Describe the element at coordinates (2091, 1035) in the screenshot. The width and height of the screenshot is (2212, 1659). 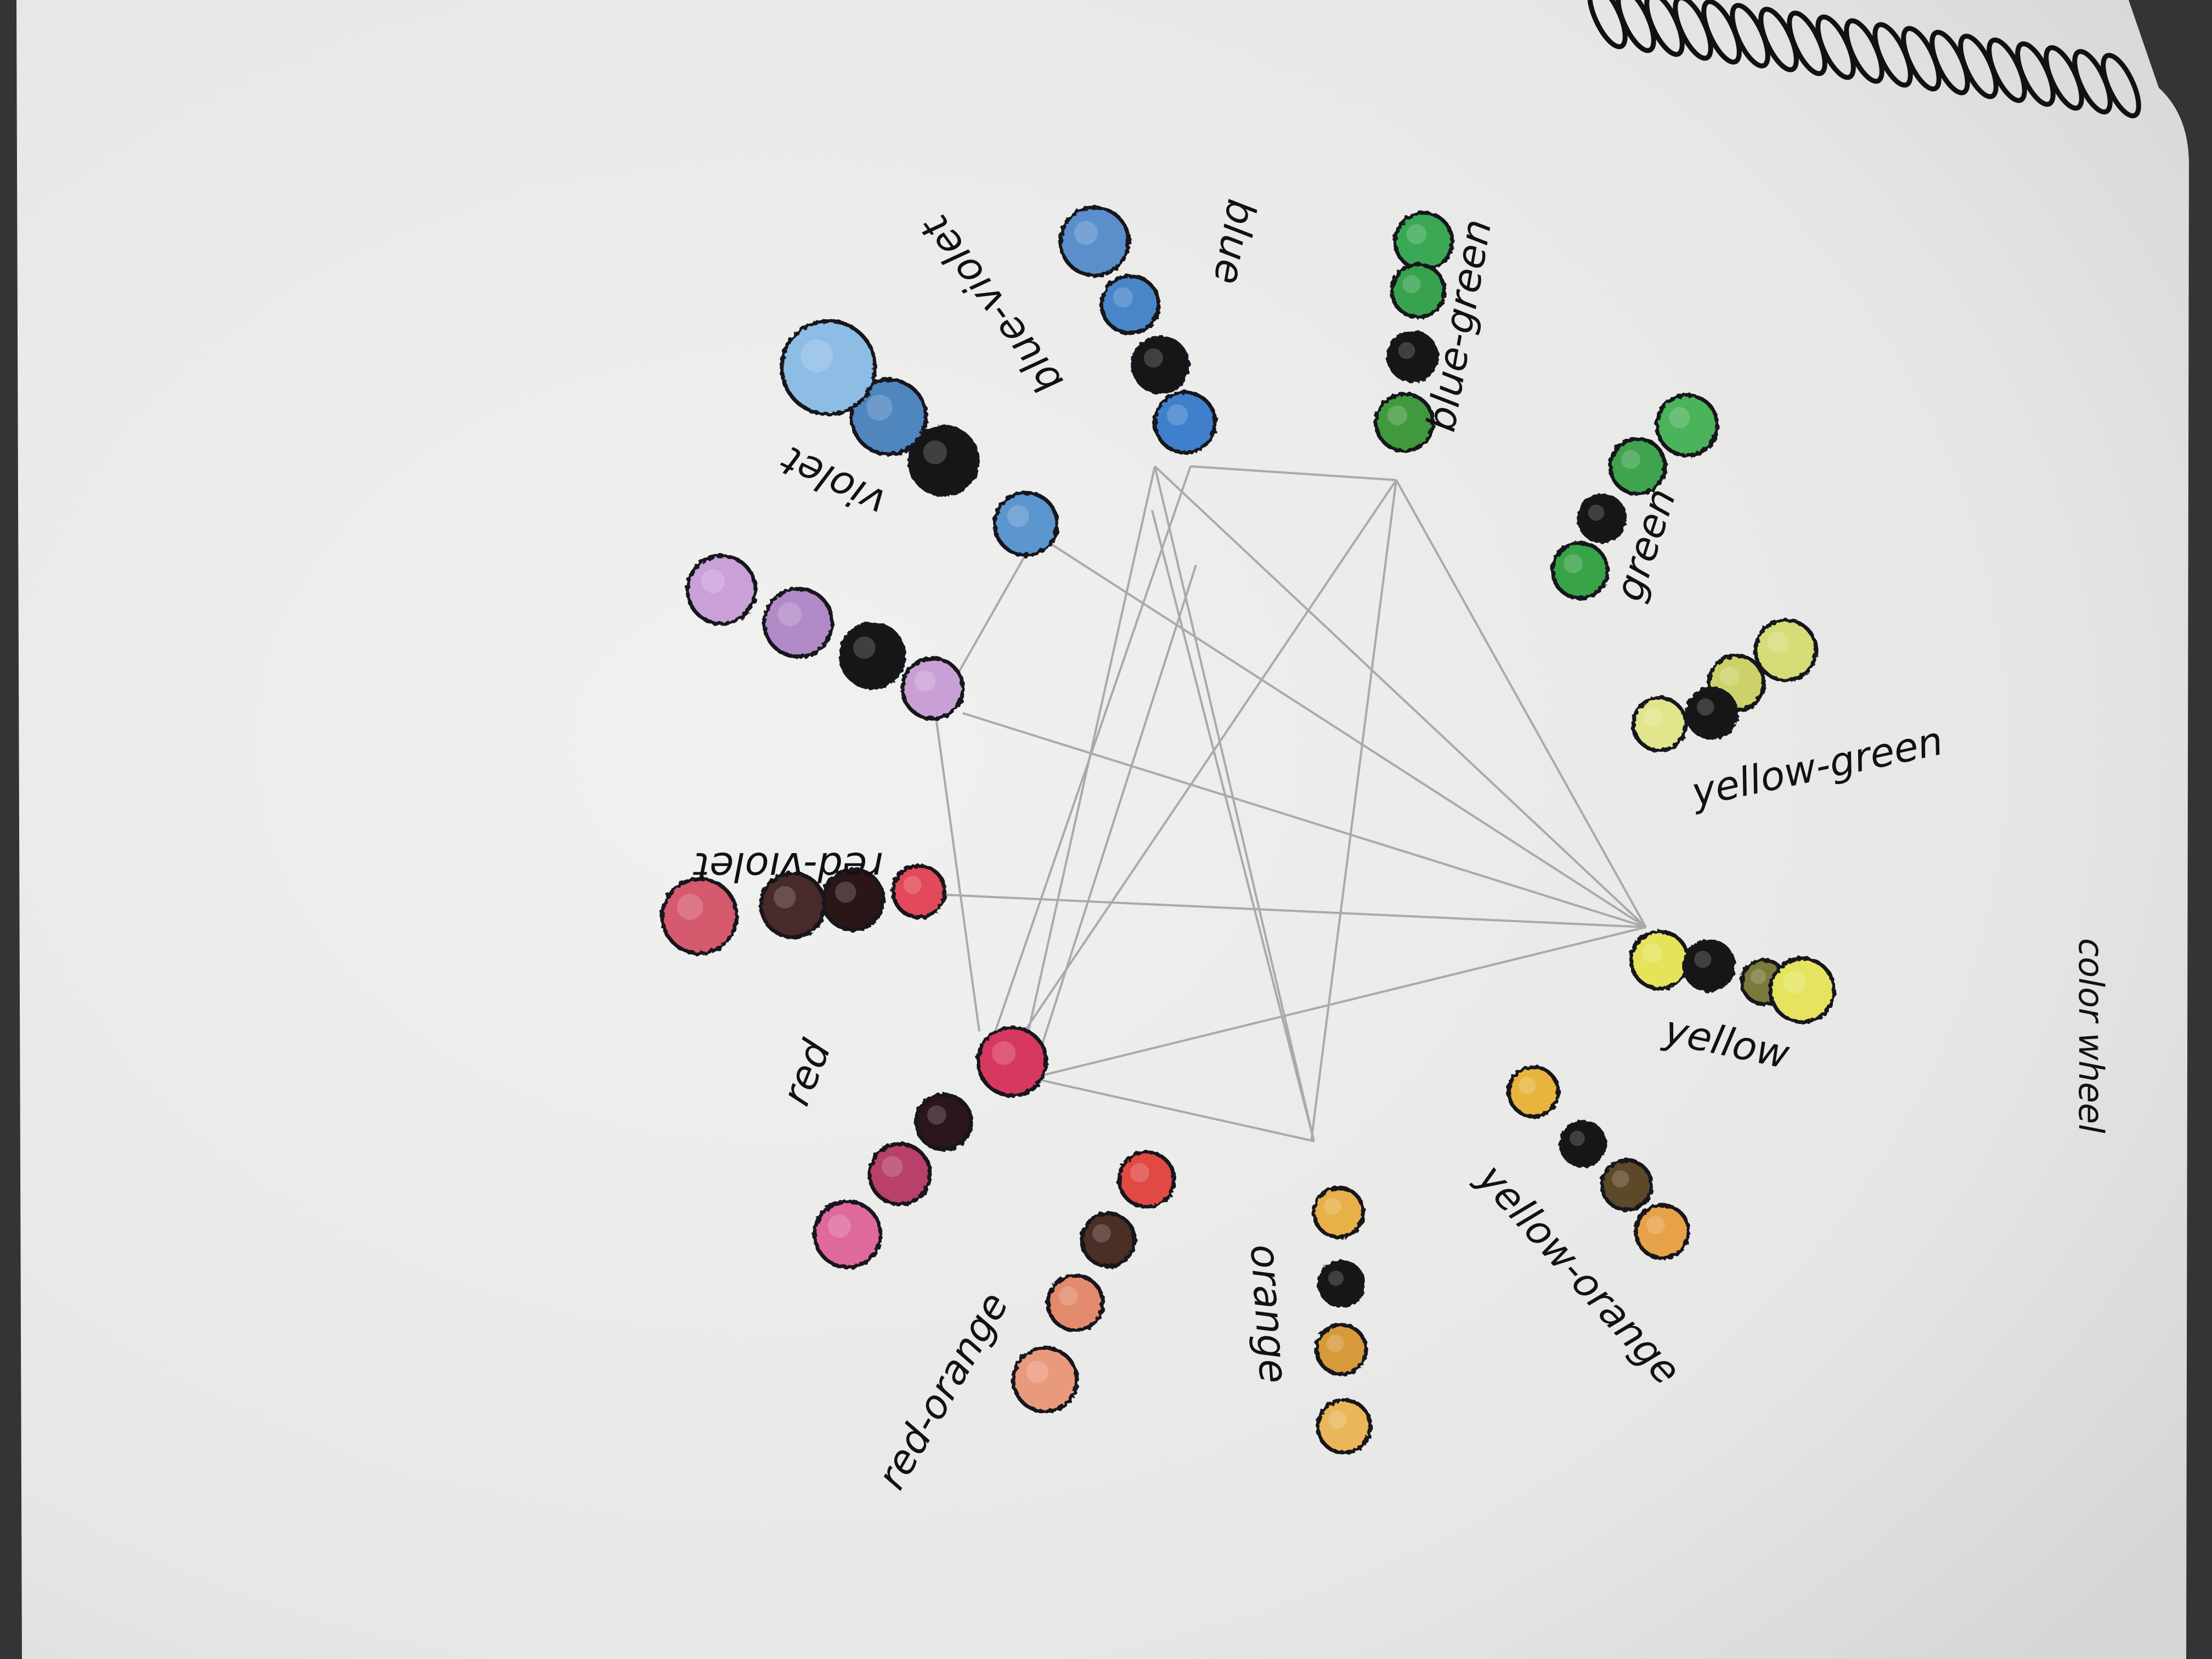
I see `page-title: color wheel` at that location.